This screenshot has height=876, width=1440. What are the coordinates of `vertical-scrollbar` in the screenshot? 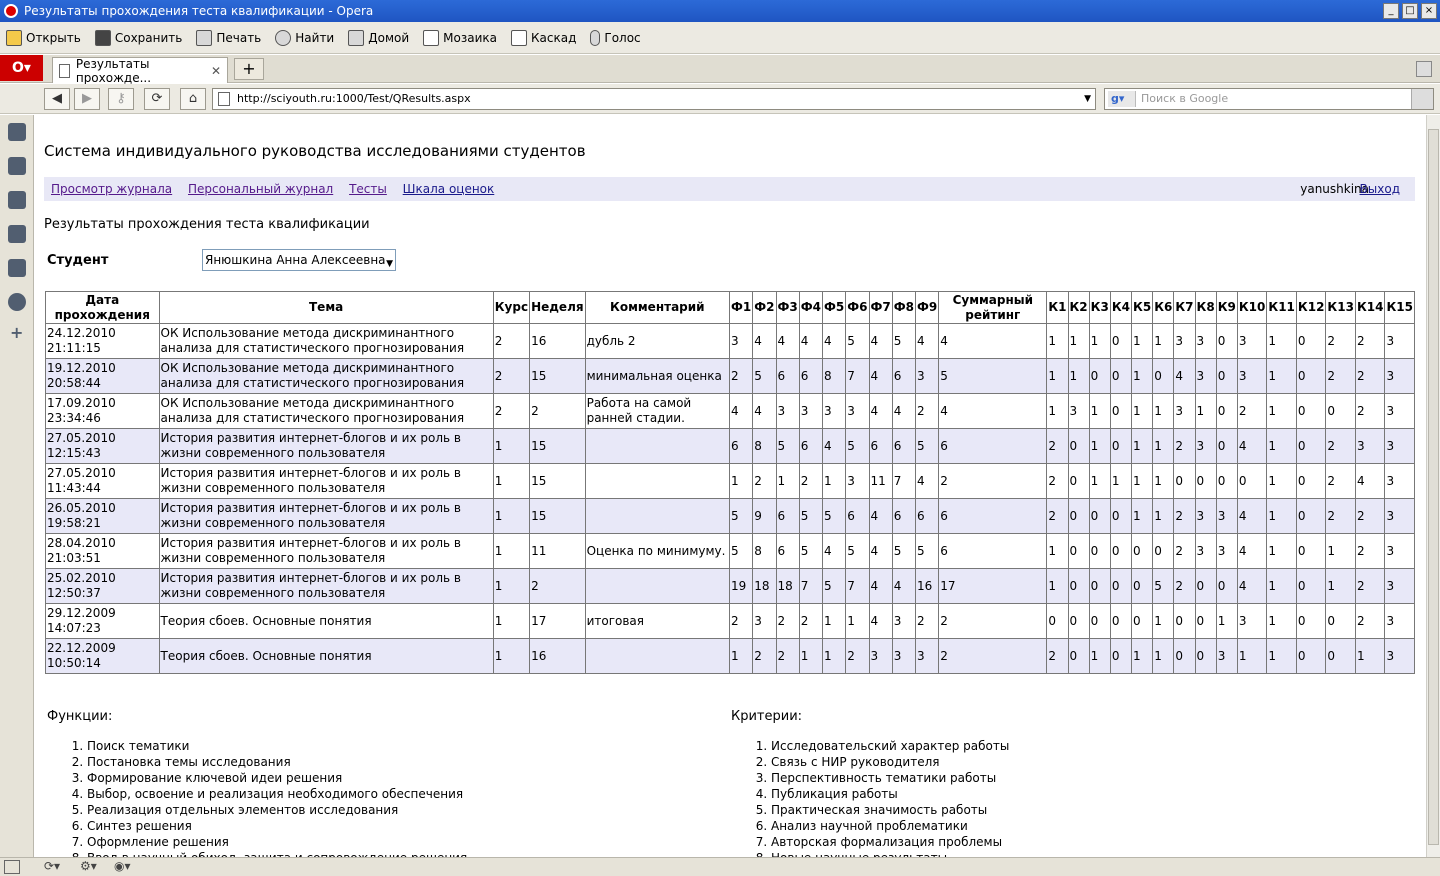 It's located at (1433, 486).